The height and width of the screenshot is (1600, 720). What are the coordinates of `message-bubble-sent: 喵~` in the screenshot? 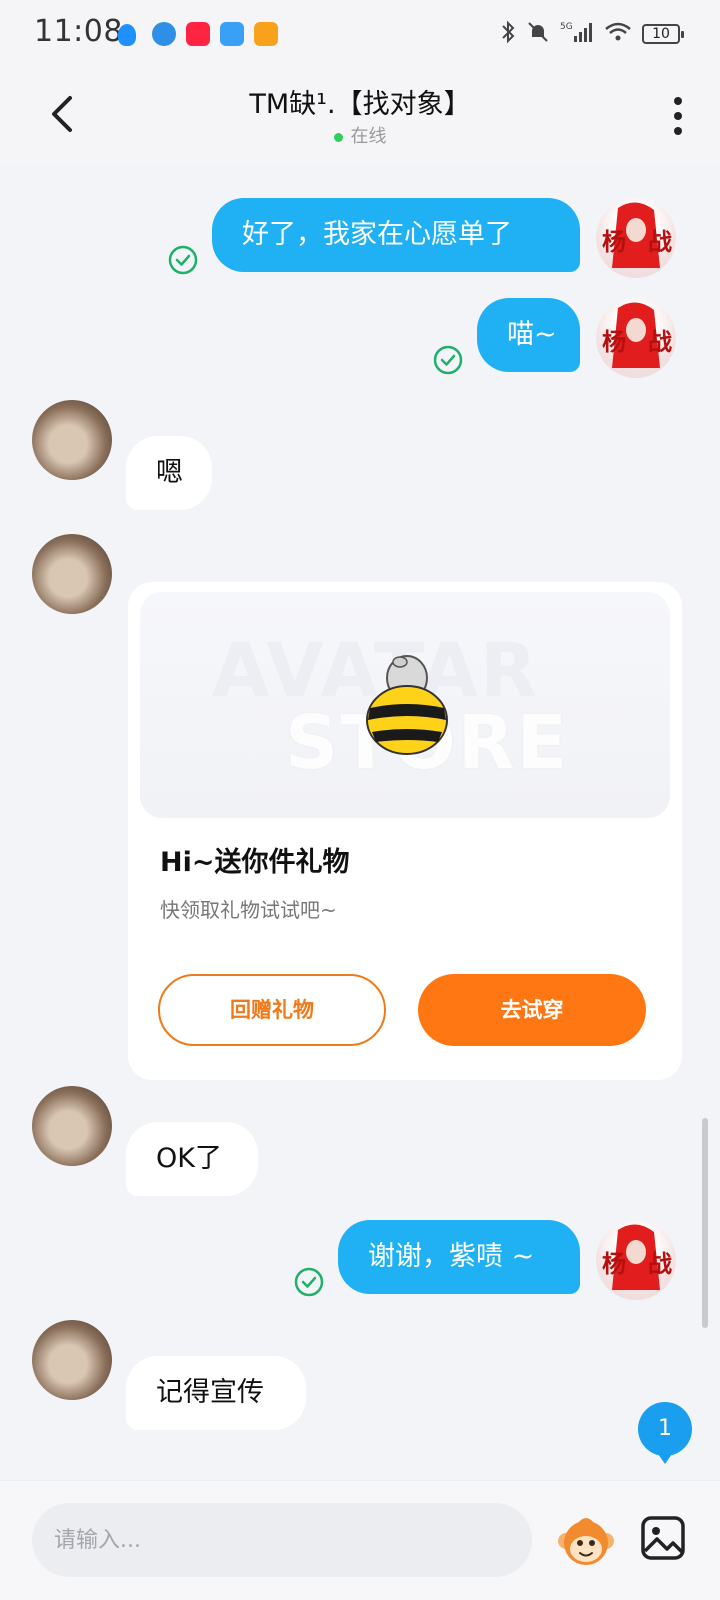 It's located at (528, 335).